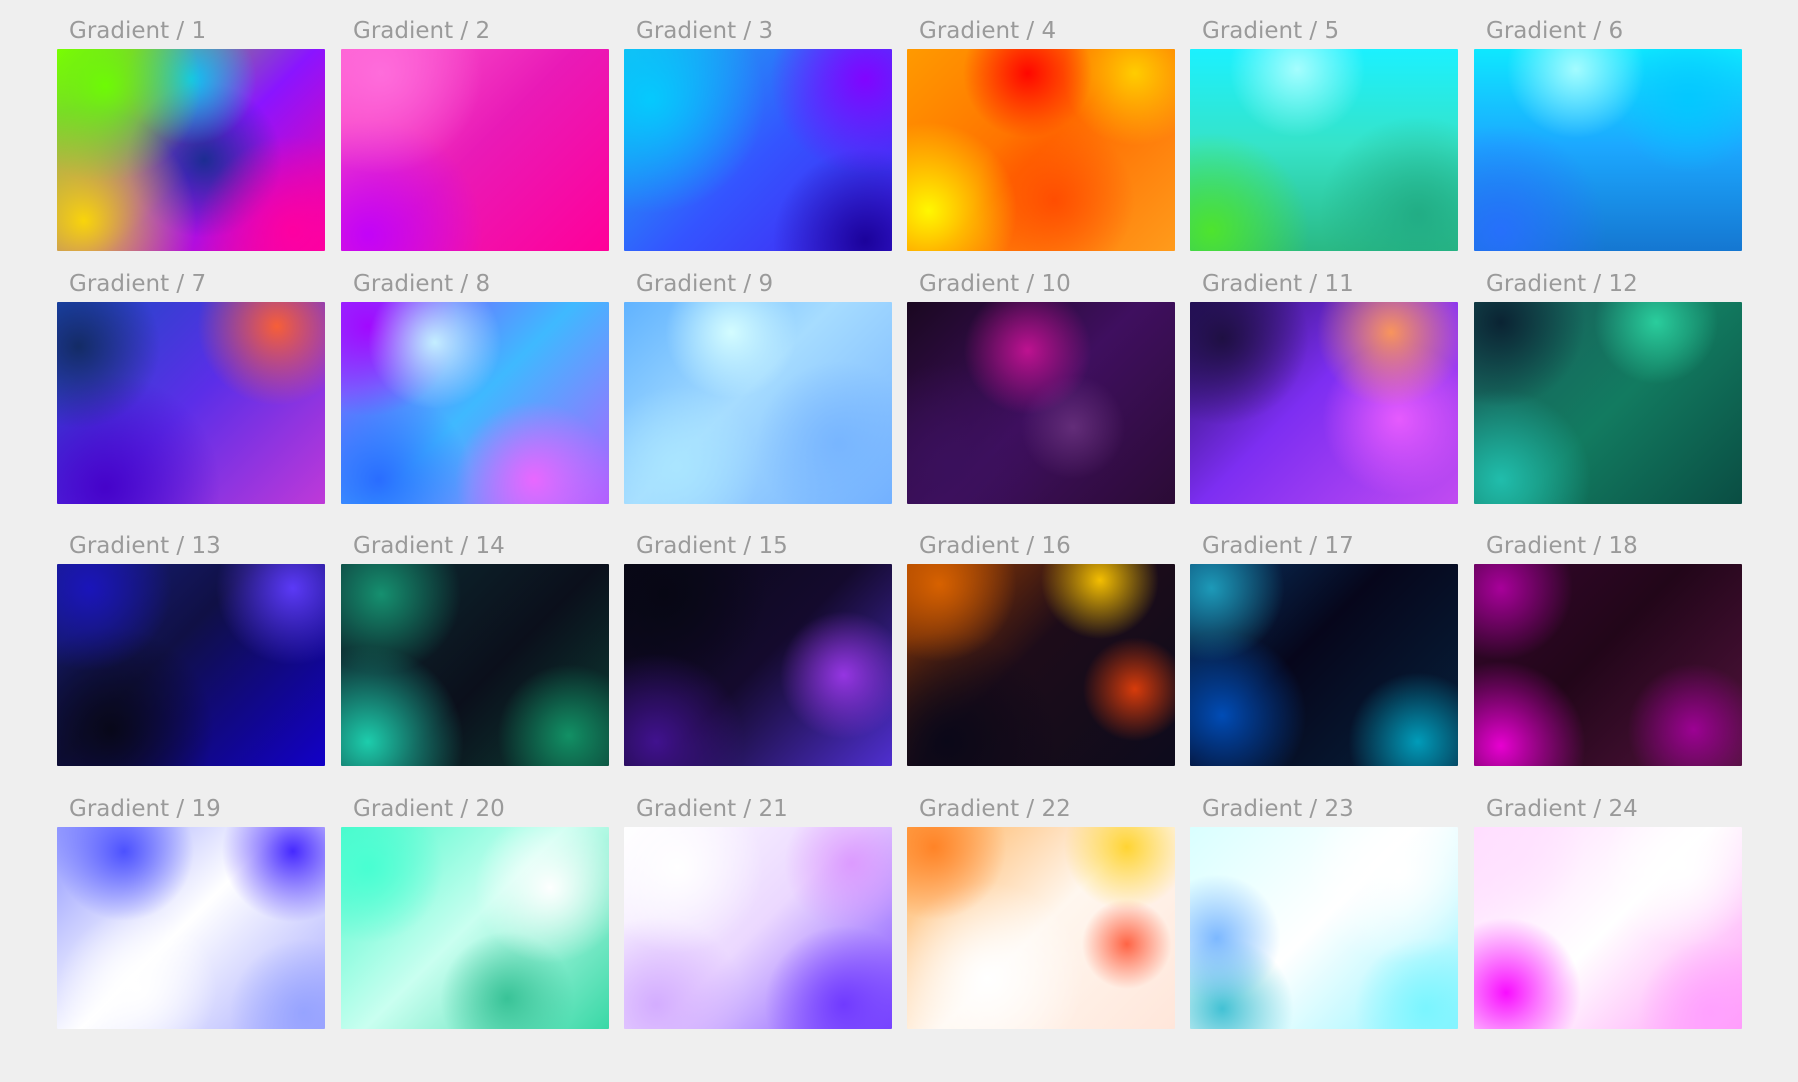 This screenshot has width=1798, height=1082. I want to click on gradient-label: Gradient / 10, so click(995, 284).